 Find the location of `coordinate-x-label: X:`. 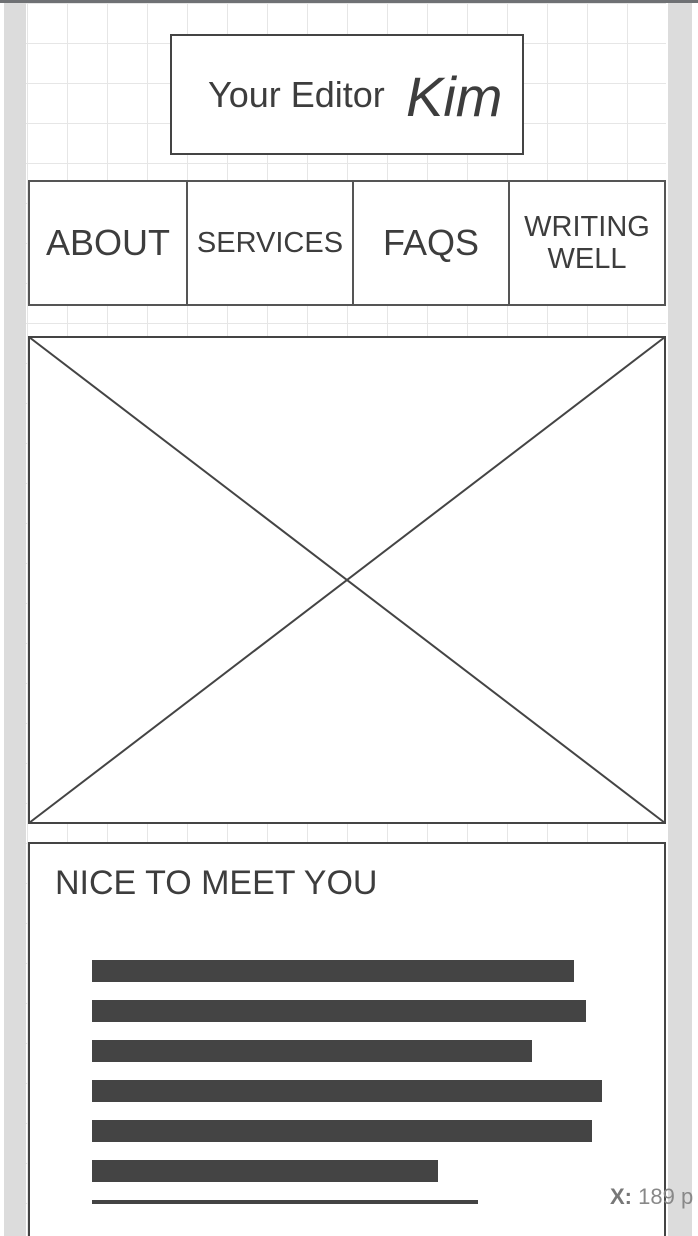

coordinate-x-label: X: is located at coordinates (621, 1196).